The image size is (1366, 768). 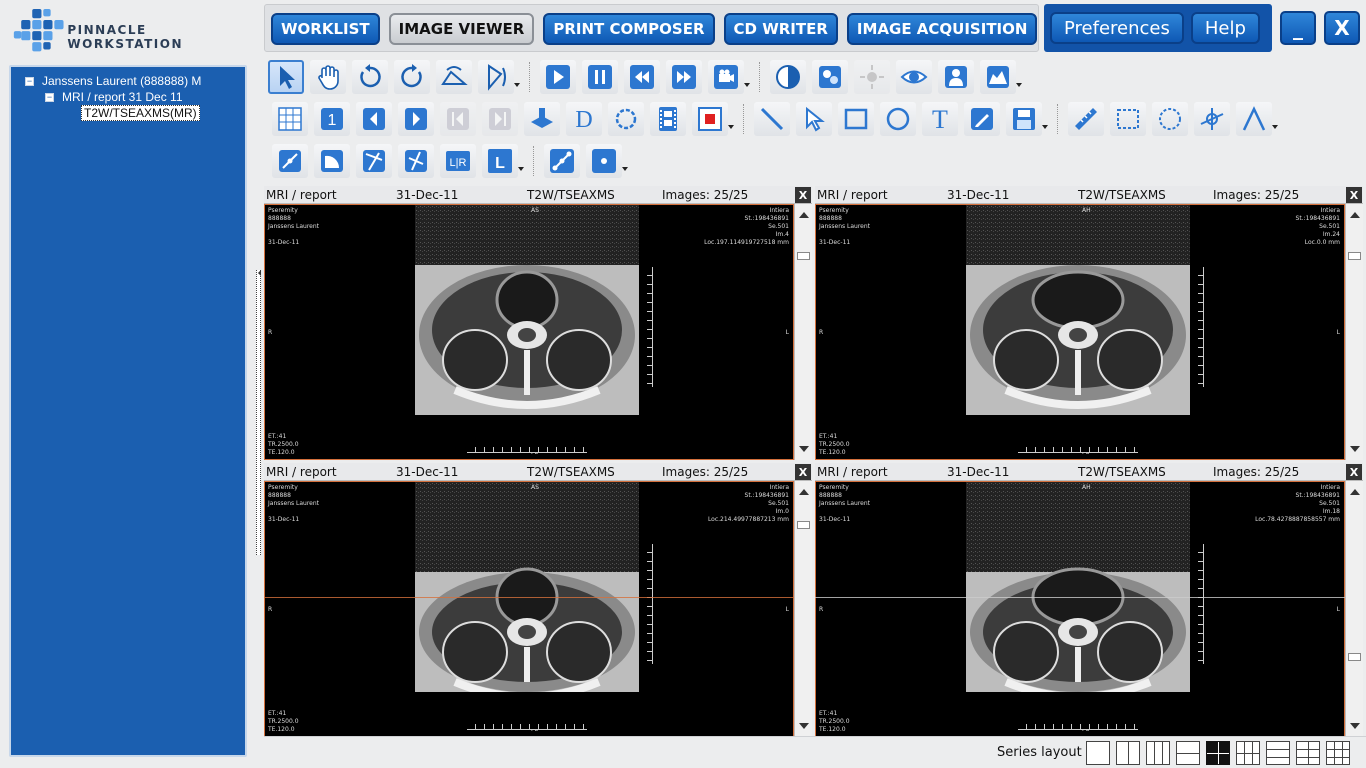 What do you see at coordinates (258, 412) in the screenshot?
I see `panel-splitter` at bounding box center [258, 412].